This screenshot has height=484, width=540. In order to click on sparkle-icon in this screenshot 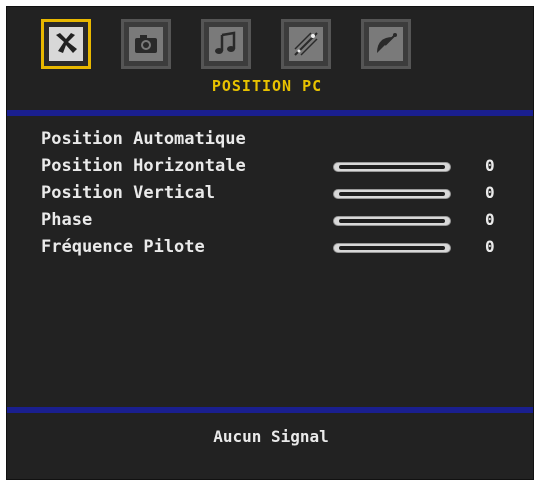, I will do `click(306, 44)`.